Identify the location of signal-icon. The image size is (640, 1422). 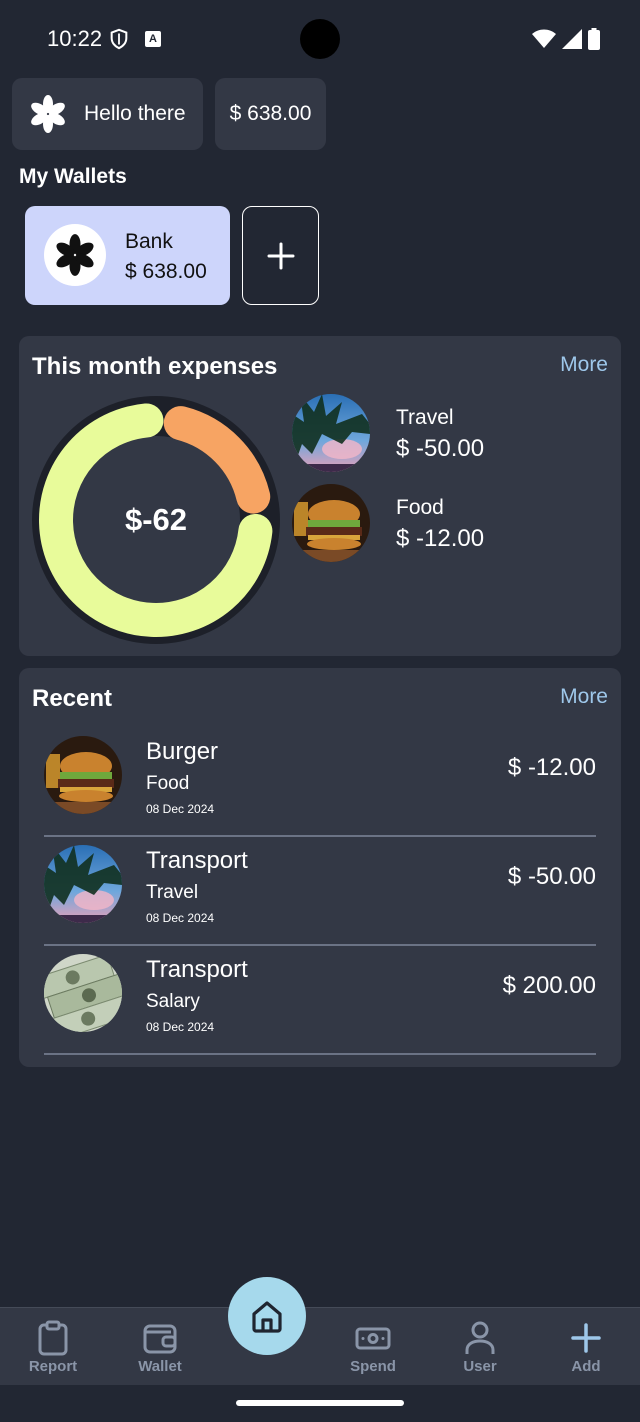
(572, 39).